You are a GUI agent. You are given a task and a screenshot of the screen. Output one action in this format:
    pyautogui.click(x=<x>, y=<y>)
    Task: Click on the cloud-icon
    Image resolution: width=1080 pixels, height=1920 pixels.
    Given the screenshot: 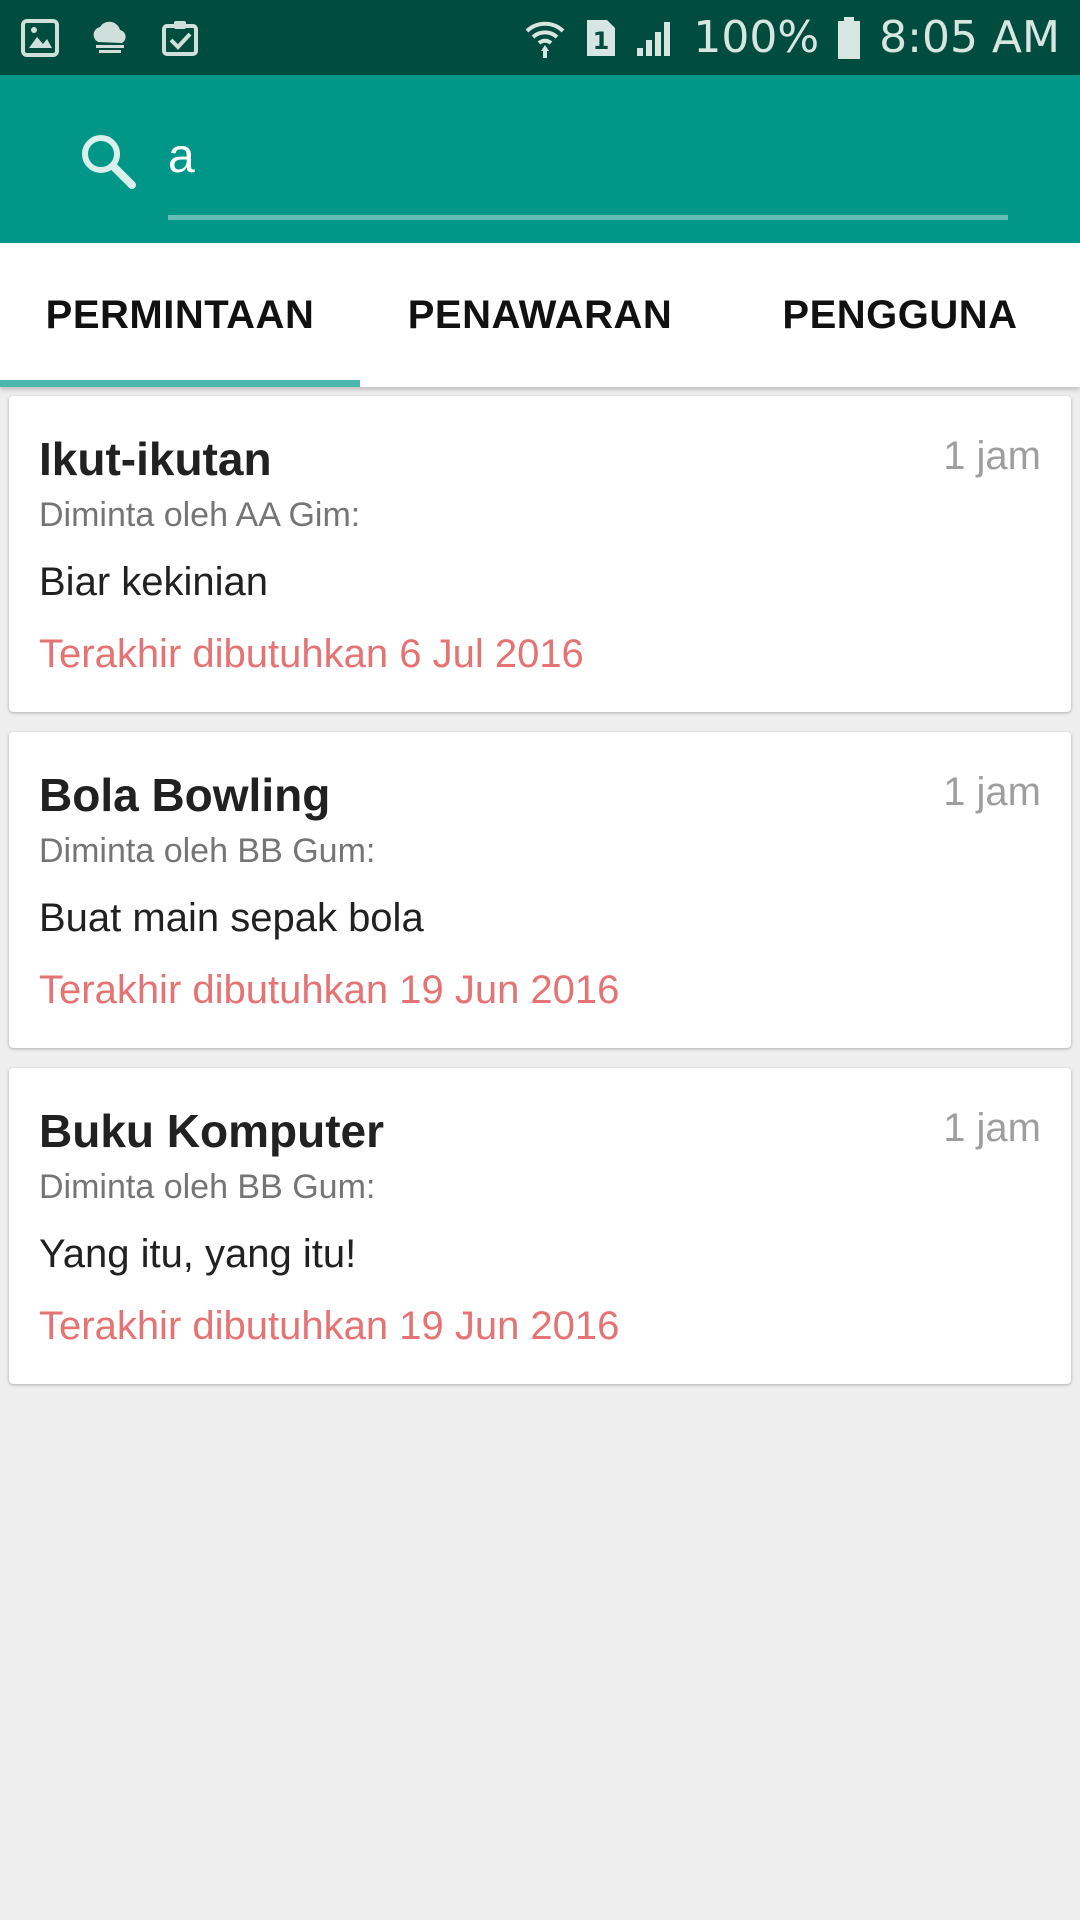 What is the action you would take?
    pyautogui.click(x=110, y=38)
    